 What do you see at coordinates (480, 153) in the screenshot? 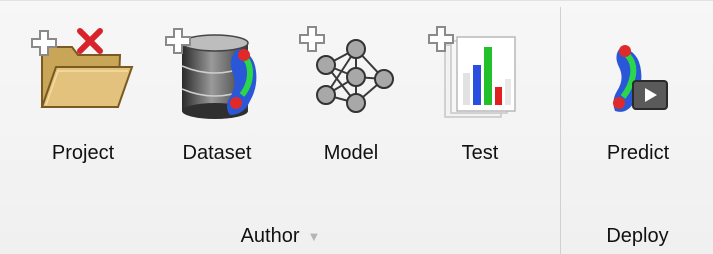
I see `test-label: Test` at bounding box center [480, 153].